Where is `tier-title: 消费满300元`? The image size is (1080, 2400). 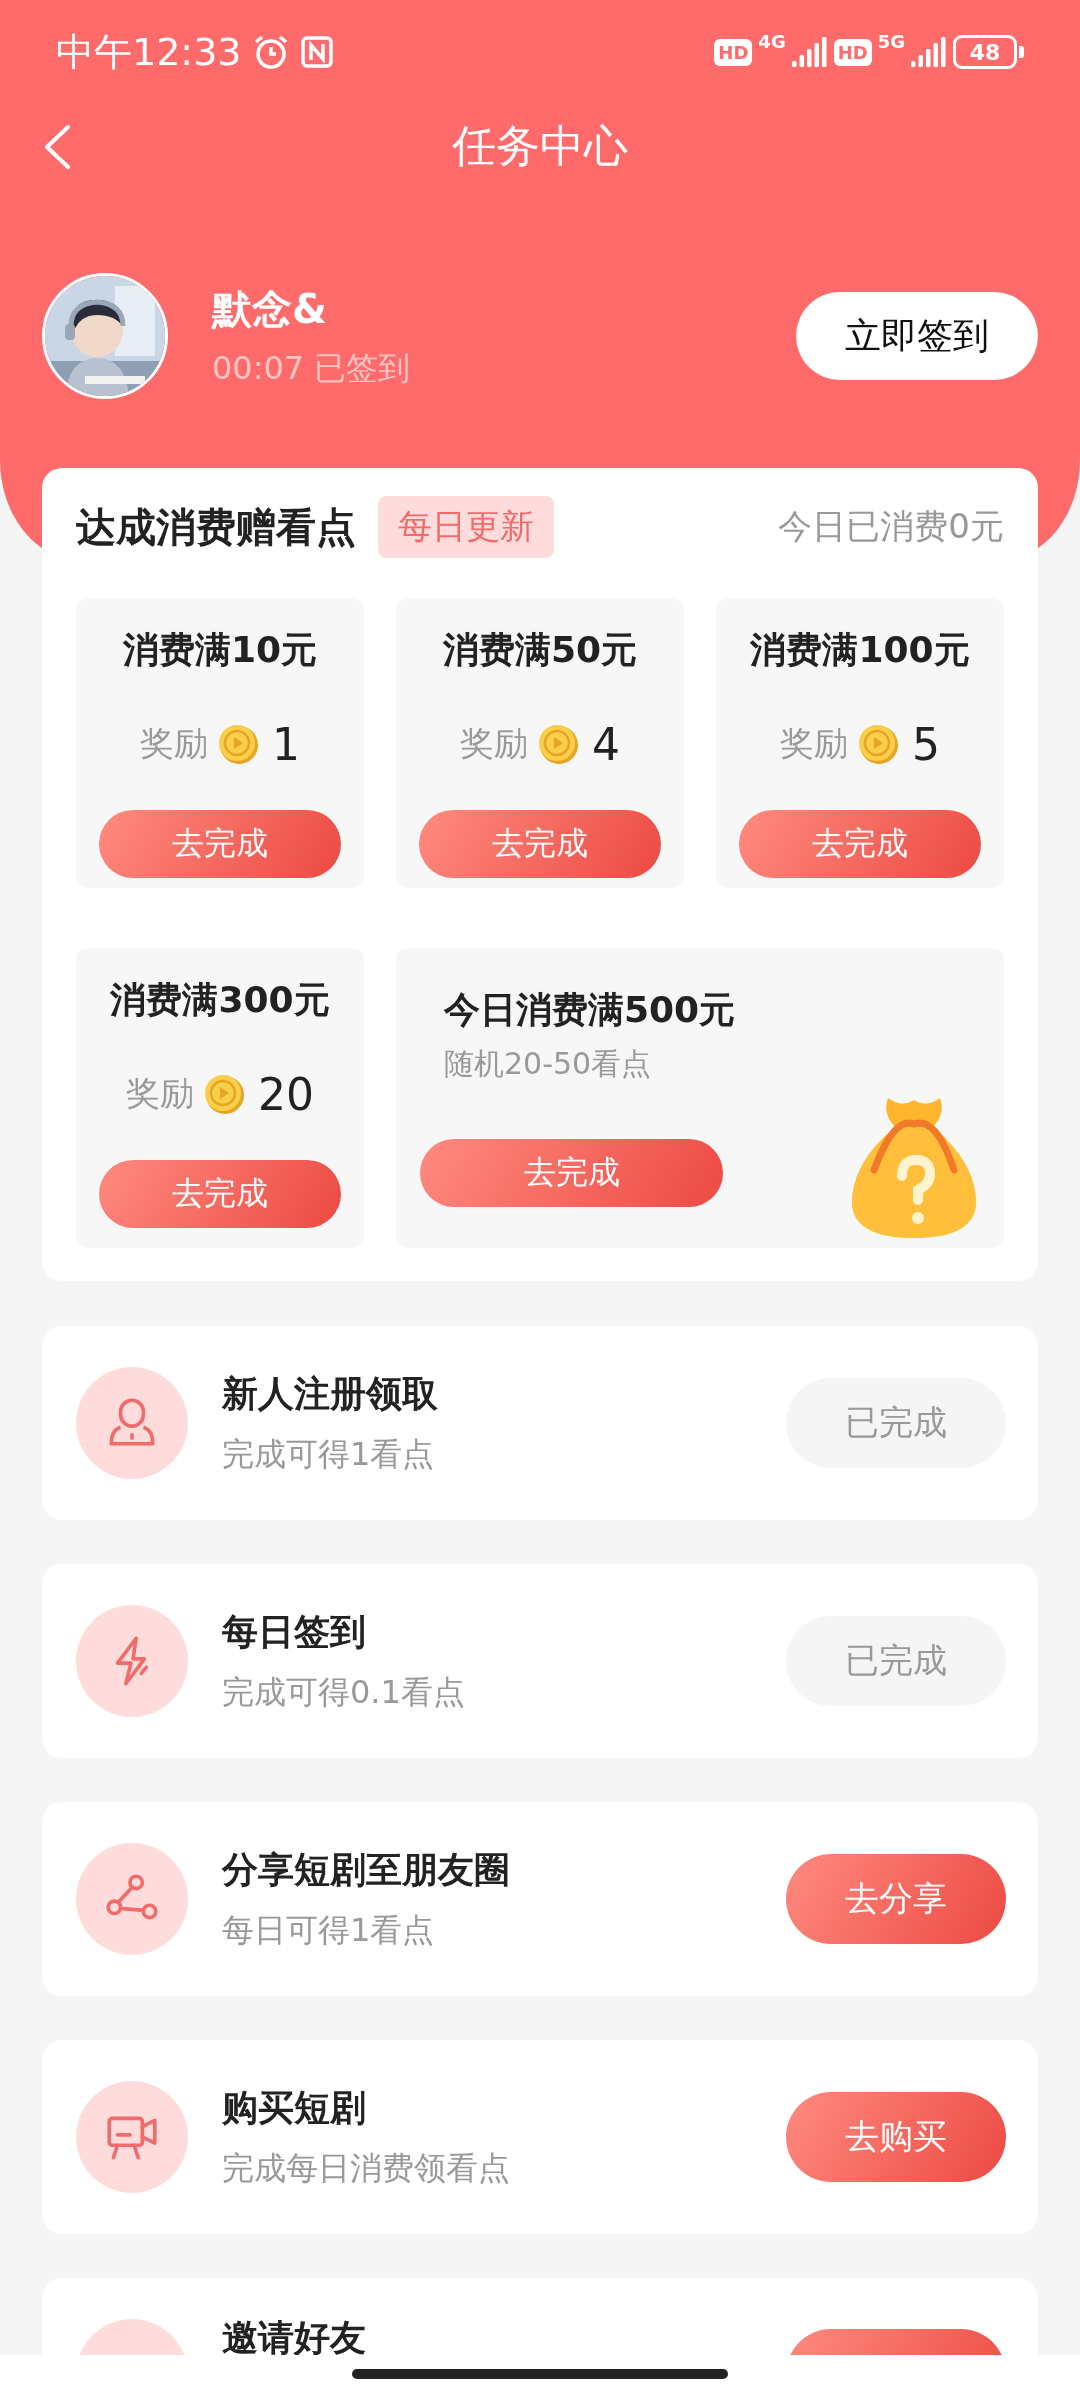
tier-title: 消费满300元 is located at coordinates (220, 1000).